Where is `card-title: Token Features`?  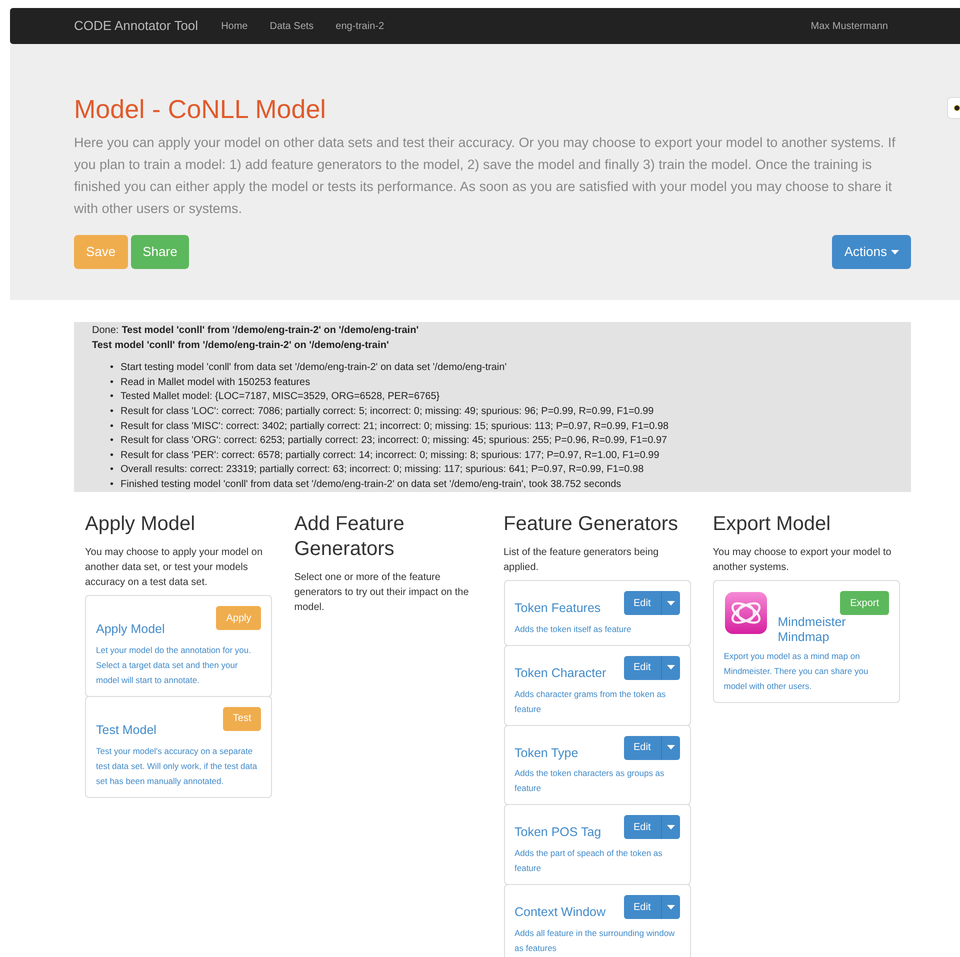 card-title: Token Features is located at coordinates (557, 608).